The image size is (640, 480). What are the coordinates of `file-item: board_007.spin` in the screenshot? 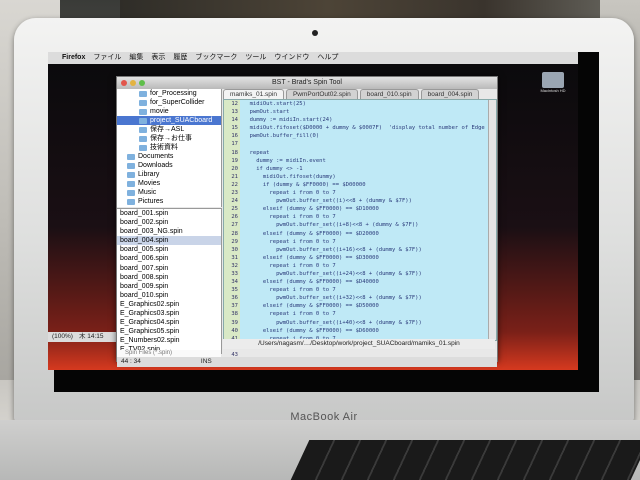 It's located at (169, 268).